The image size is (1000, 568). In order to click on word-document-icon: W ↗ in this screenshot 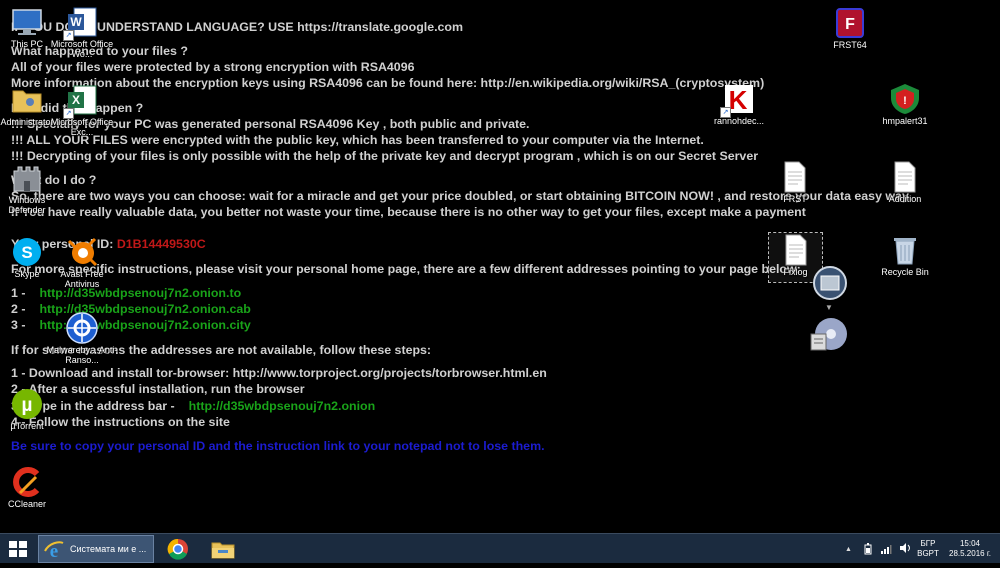, I will do `click(81, 23)`.